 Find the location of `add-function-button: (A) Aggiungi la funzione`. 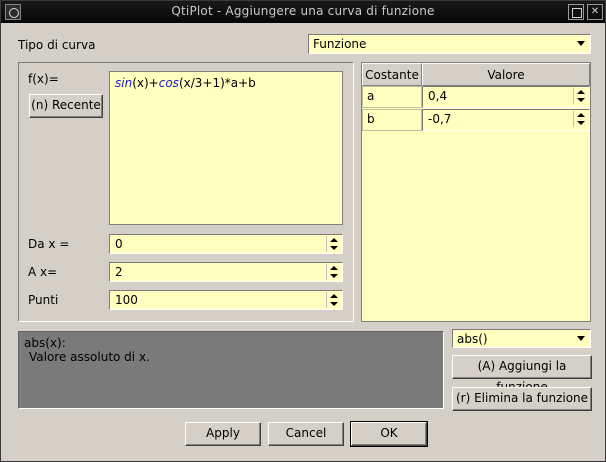

add-function-button: (A) Aggiungi la funzione is located at coordinates (522, 374).